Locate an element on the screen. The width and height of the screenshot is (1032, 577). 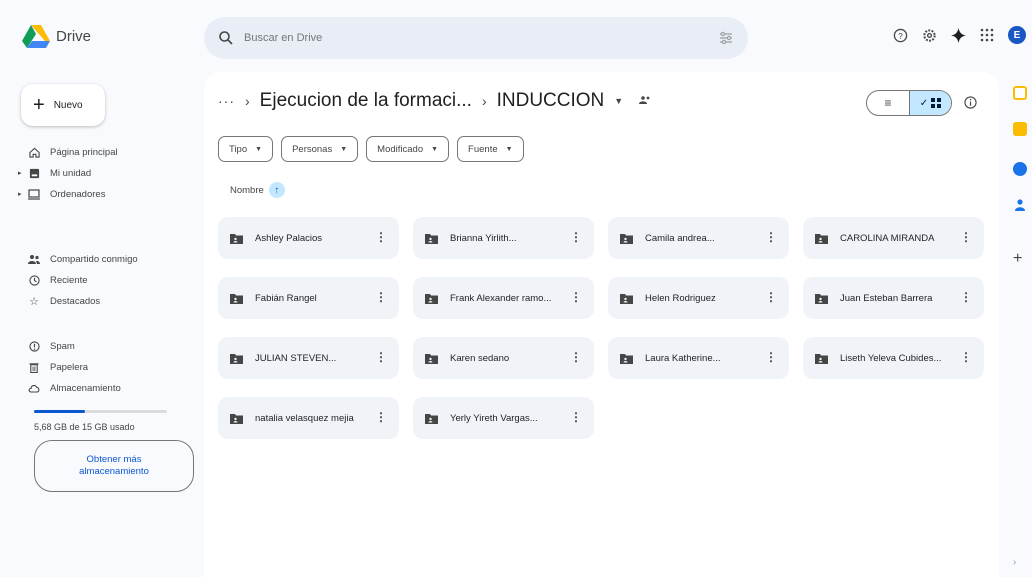
folder-card: Karen sedano ⋮ is located at coordinates (503, 358).